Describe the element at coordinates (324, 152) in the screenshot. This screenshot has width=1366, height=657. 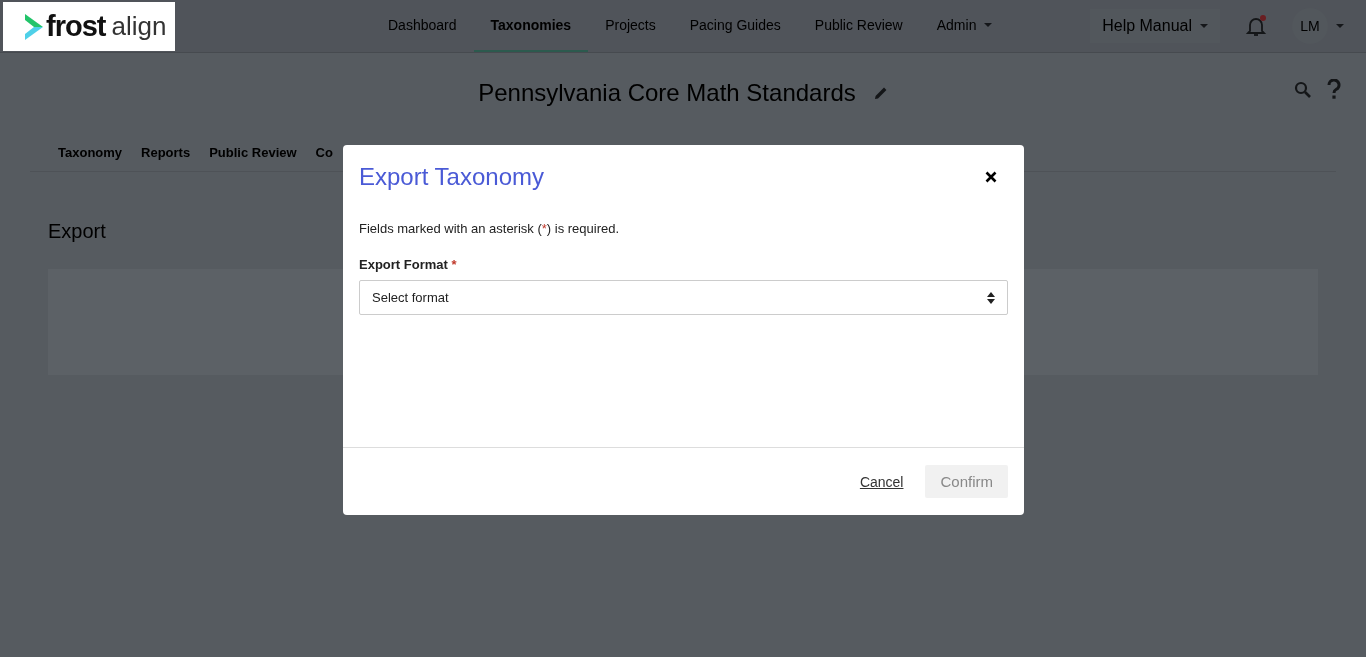
I see `section-tab: Co` at that location.